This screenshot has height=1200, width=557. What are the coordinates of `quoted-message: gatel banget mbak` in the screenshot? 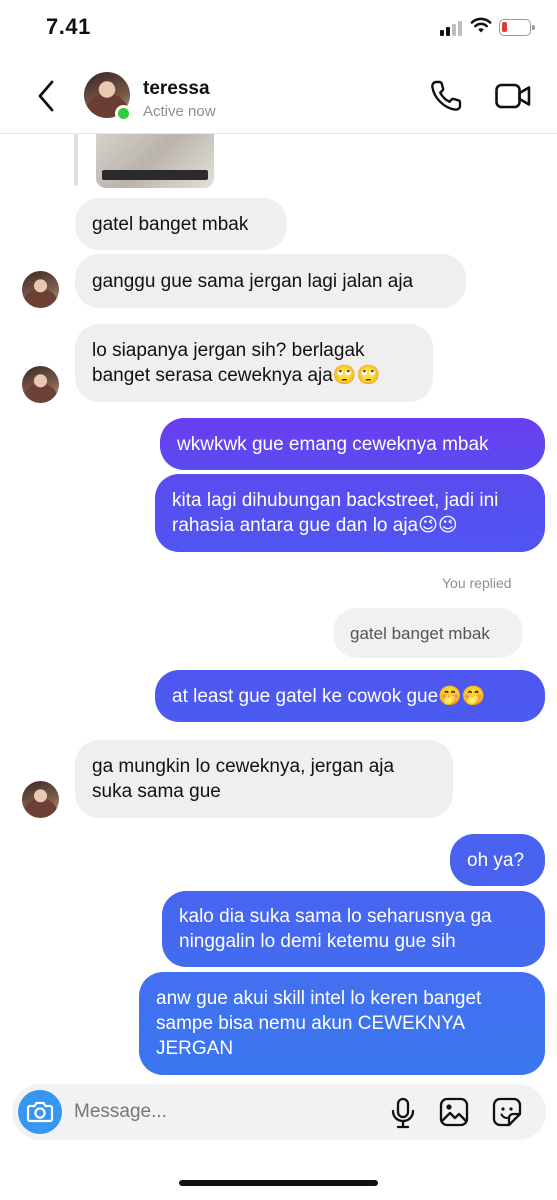 It's located at (428, 633).